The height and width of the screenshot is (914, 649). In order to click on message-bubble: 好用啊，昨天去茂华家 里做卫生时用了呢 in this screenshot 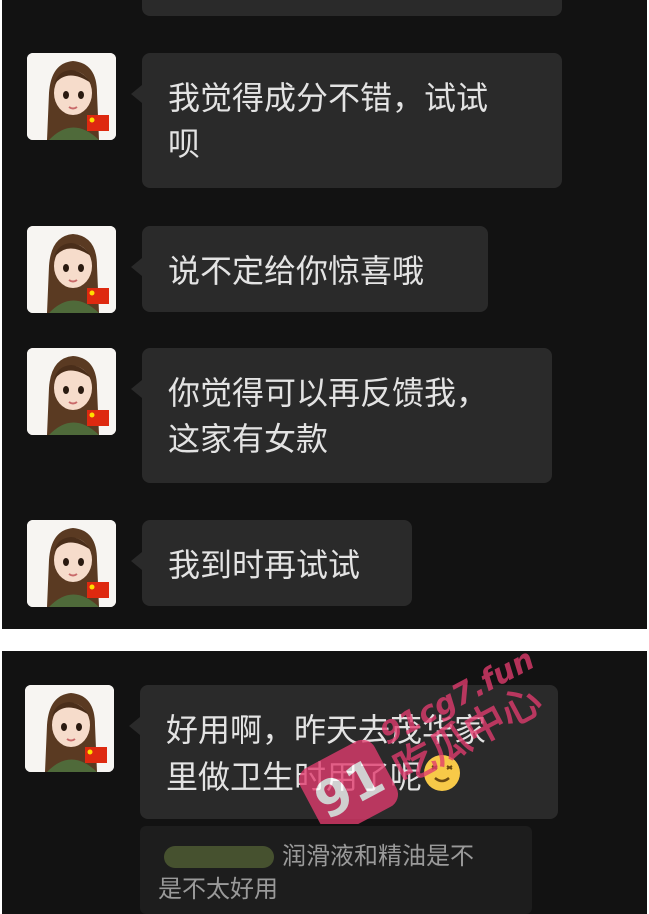, I will do `click(343, 752)`.